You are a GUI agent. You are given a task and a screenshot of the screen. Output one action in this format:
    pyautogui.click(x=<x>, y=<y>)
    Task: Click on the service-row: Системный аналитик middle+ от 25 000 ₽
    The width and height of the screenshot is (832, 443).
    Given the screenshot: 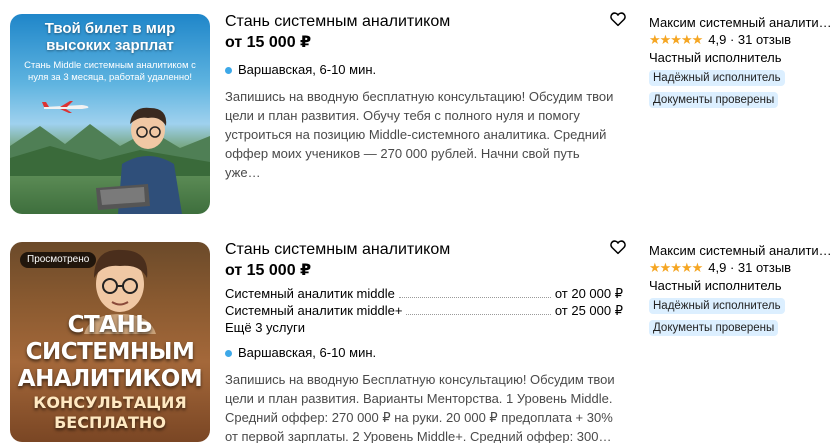 What is the action you would take?
    pyautogui.click(x=424, y=310)
    